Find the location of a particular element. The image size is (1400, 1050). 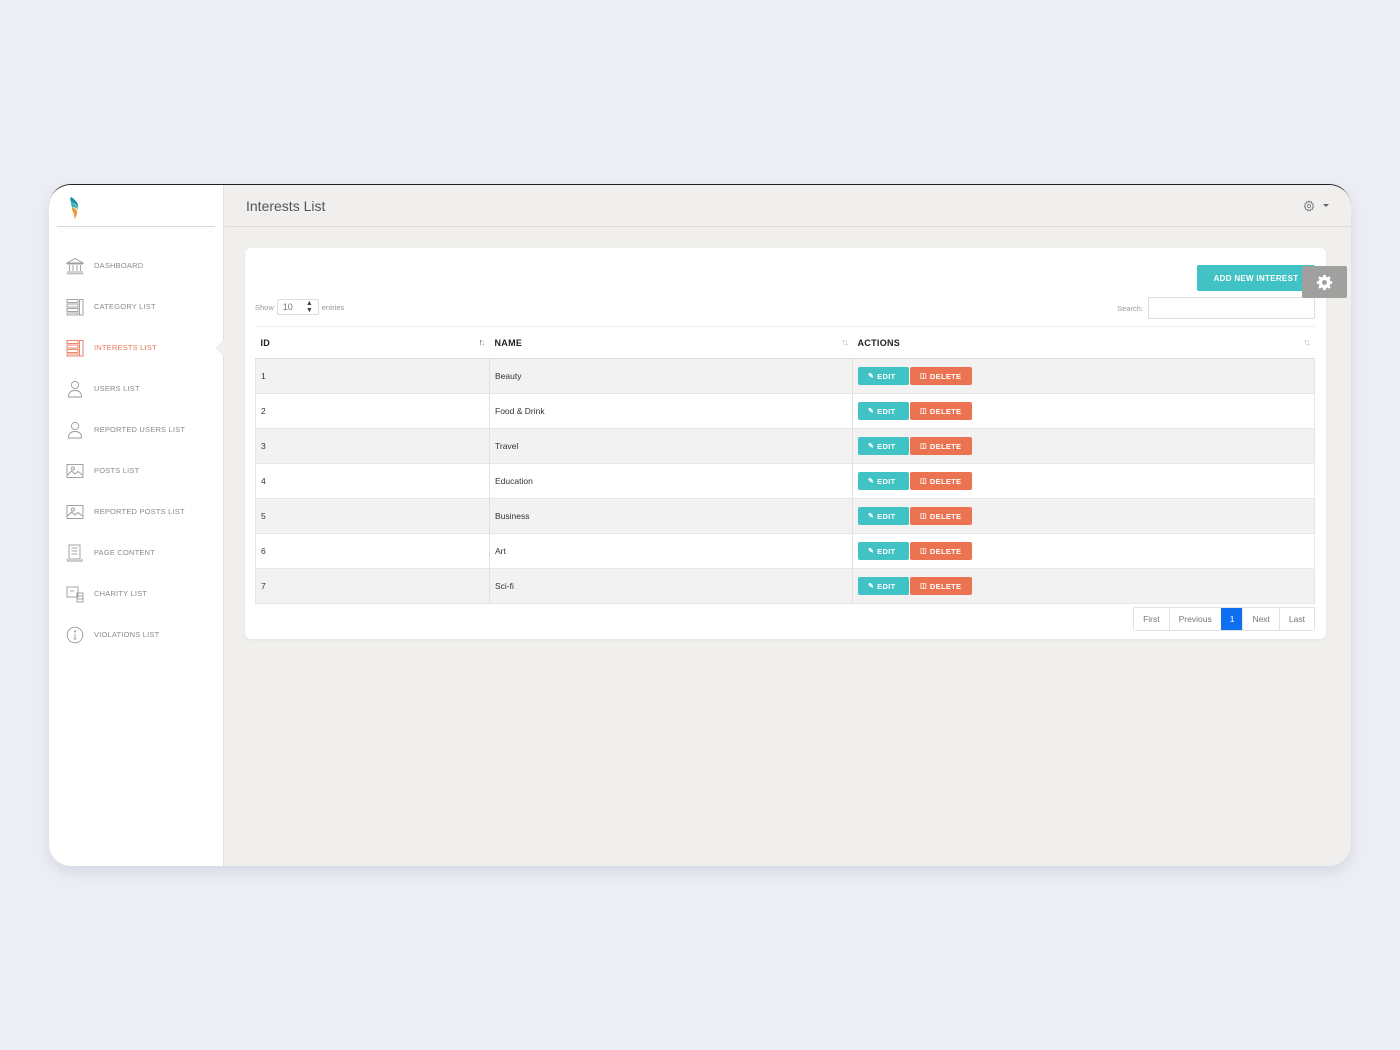

bank-icon is located at coordinates (75, 266).